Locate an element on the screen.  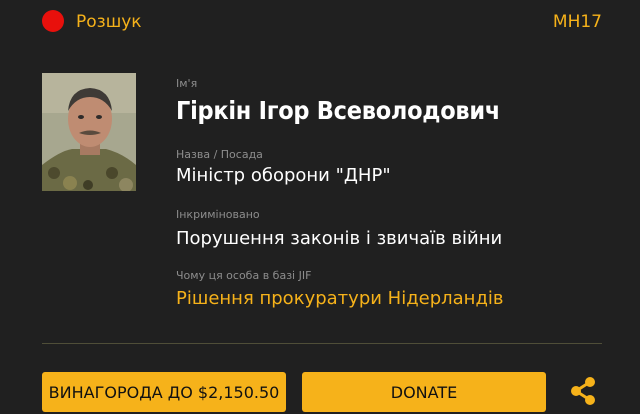
donate-button: DONATE is located at coordinates (424, 392).